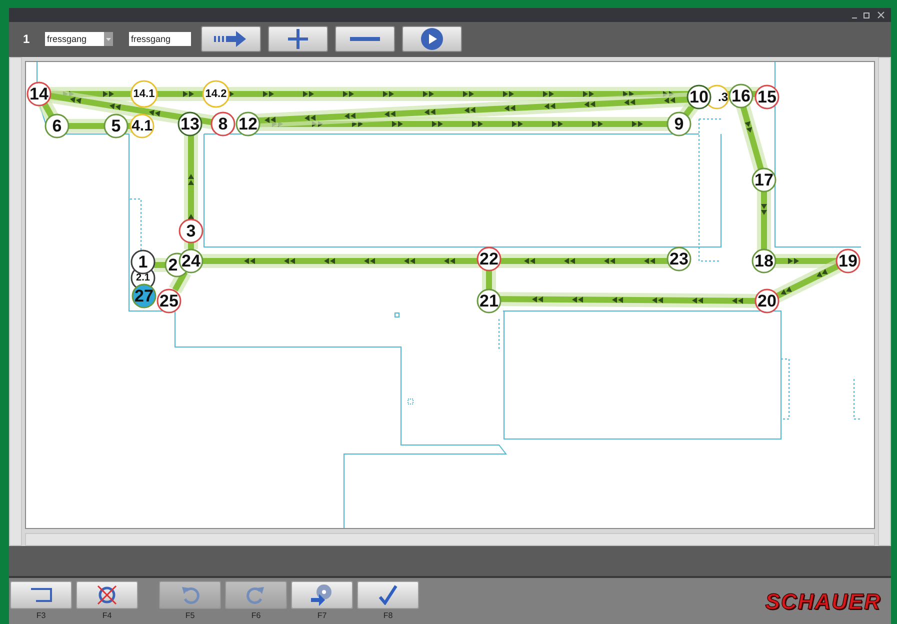  Describe the element at coordinates (256, 615) in the screenshot. I see `key-label: F6` at that location.